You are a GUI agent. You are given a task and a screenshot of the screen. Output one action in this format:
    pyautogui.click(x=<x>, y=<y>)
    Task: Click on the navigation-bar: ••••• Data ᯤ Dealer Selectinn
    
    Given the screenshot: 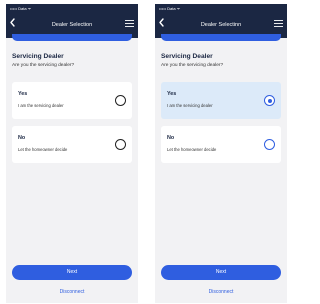 What is the action you would take?
    pyautogui.click(x=221, y=21)
    